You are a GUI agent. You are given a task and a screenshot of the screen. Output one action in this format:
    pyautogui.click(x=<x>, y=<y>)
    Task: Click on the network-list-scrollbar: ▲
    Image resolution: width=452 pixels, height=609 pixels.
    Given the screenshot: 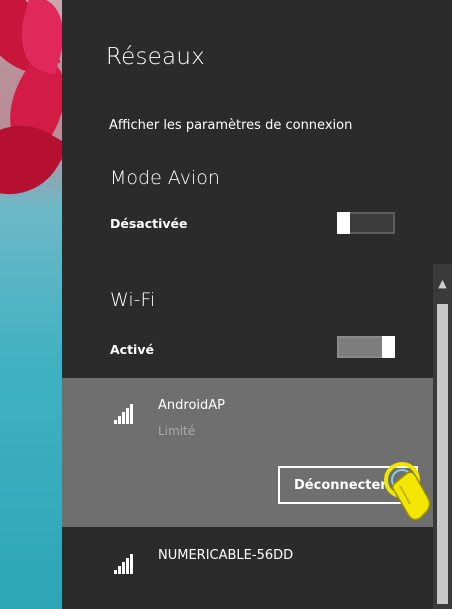 What is the action you would take?
    pyautogui.click(x=442, y=436)
    